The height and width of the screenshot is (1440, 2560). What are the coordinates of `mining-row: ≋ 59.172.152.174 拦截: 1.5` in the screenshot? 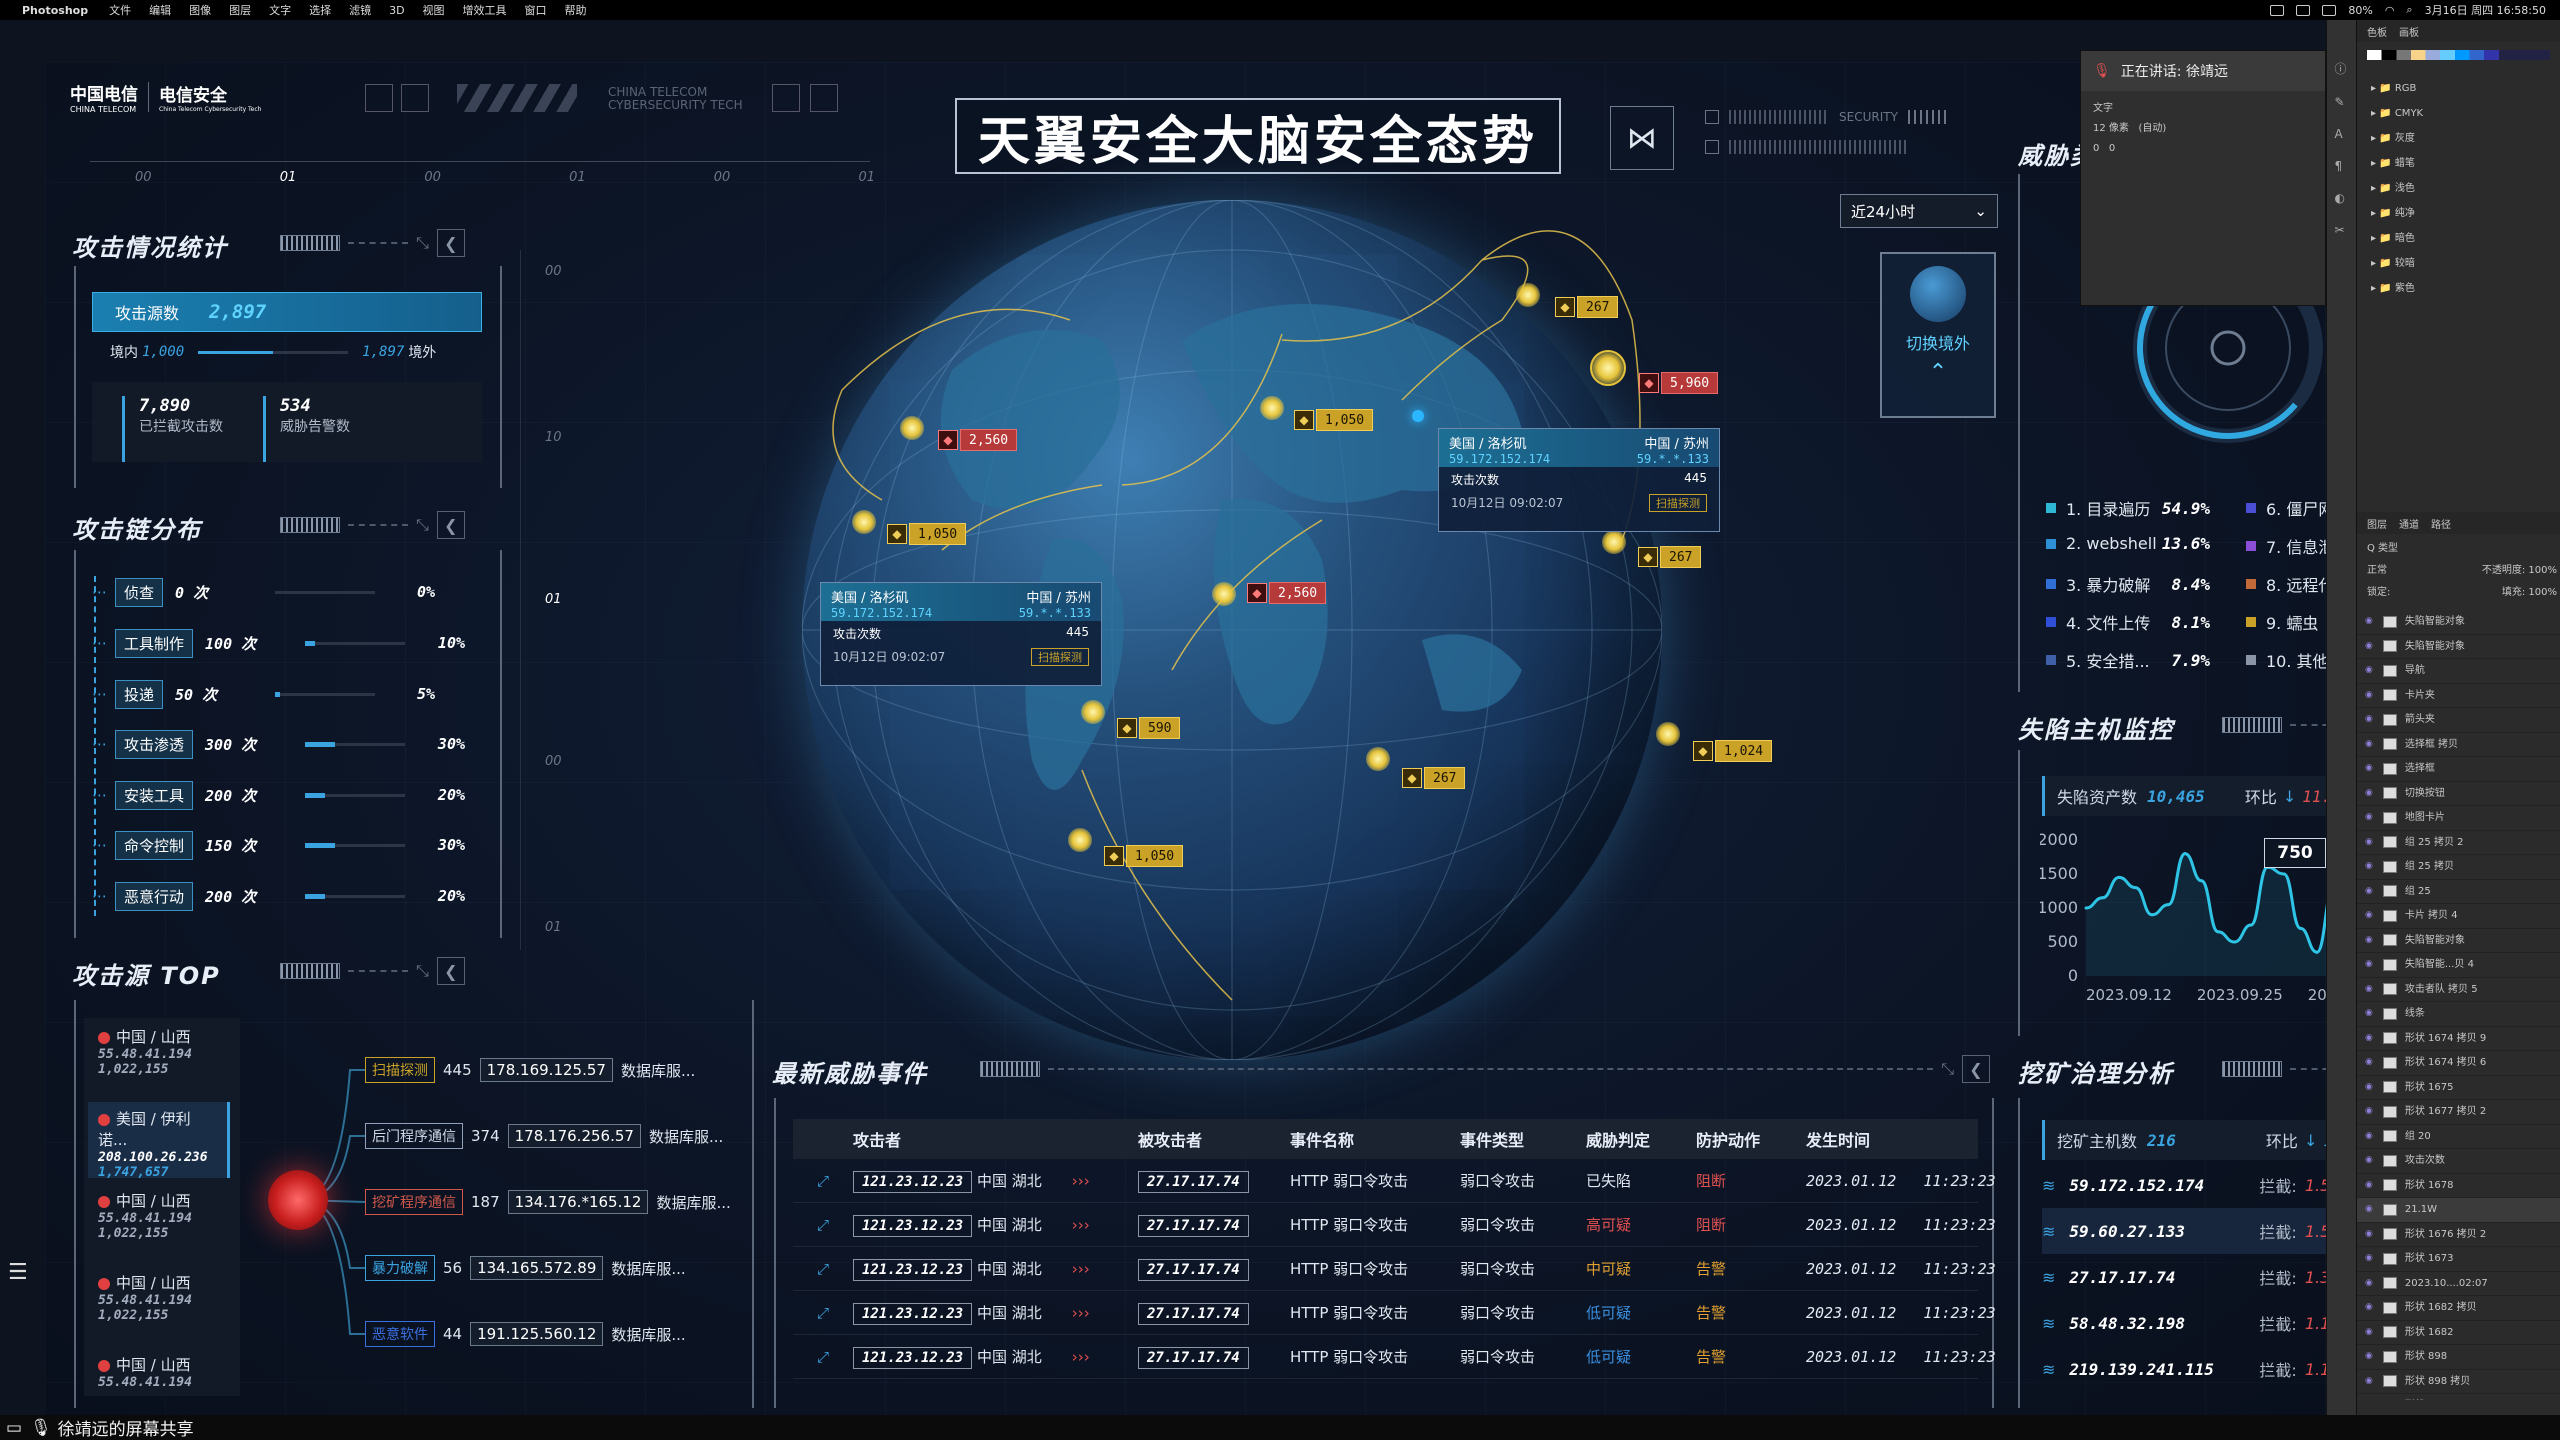 It's located at (2197, 1185).